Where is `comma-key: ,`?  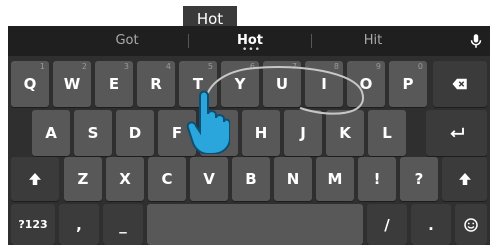
comma-key: , is located at coordinates (79, 224).